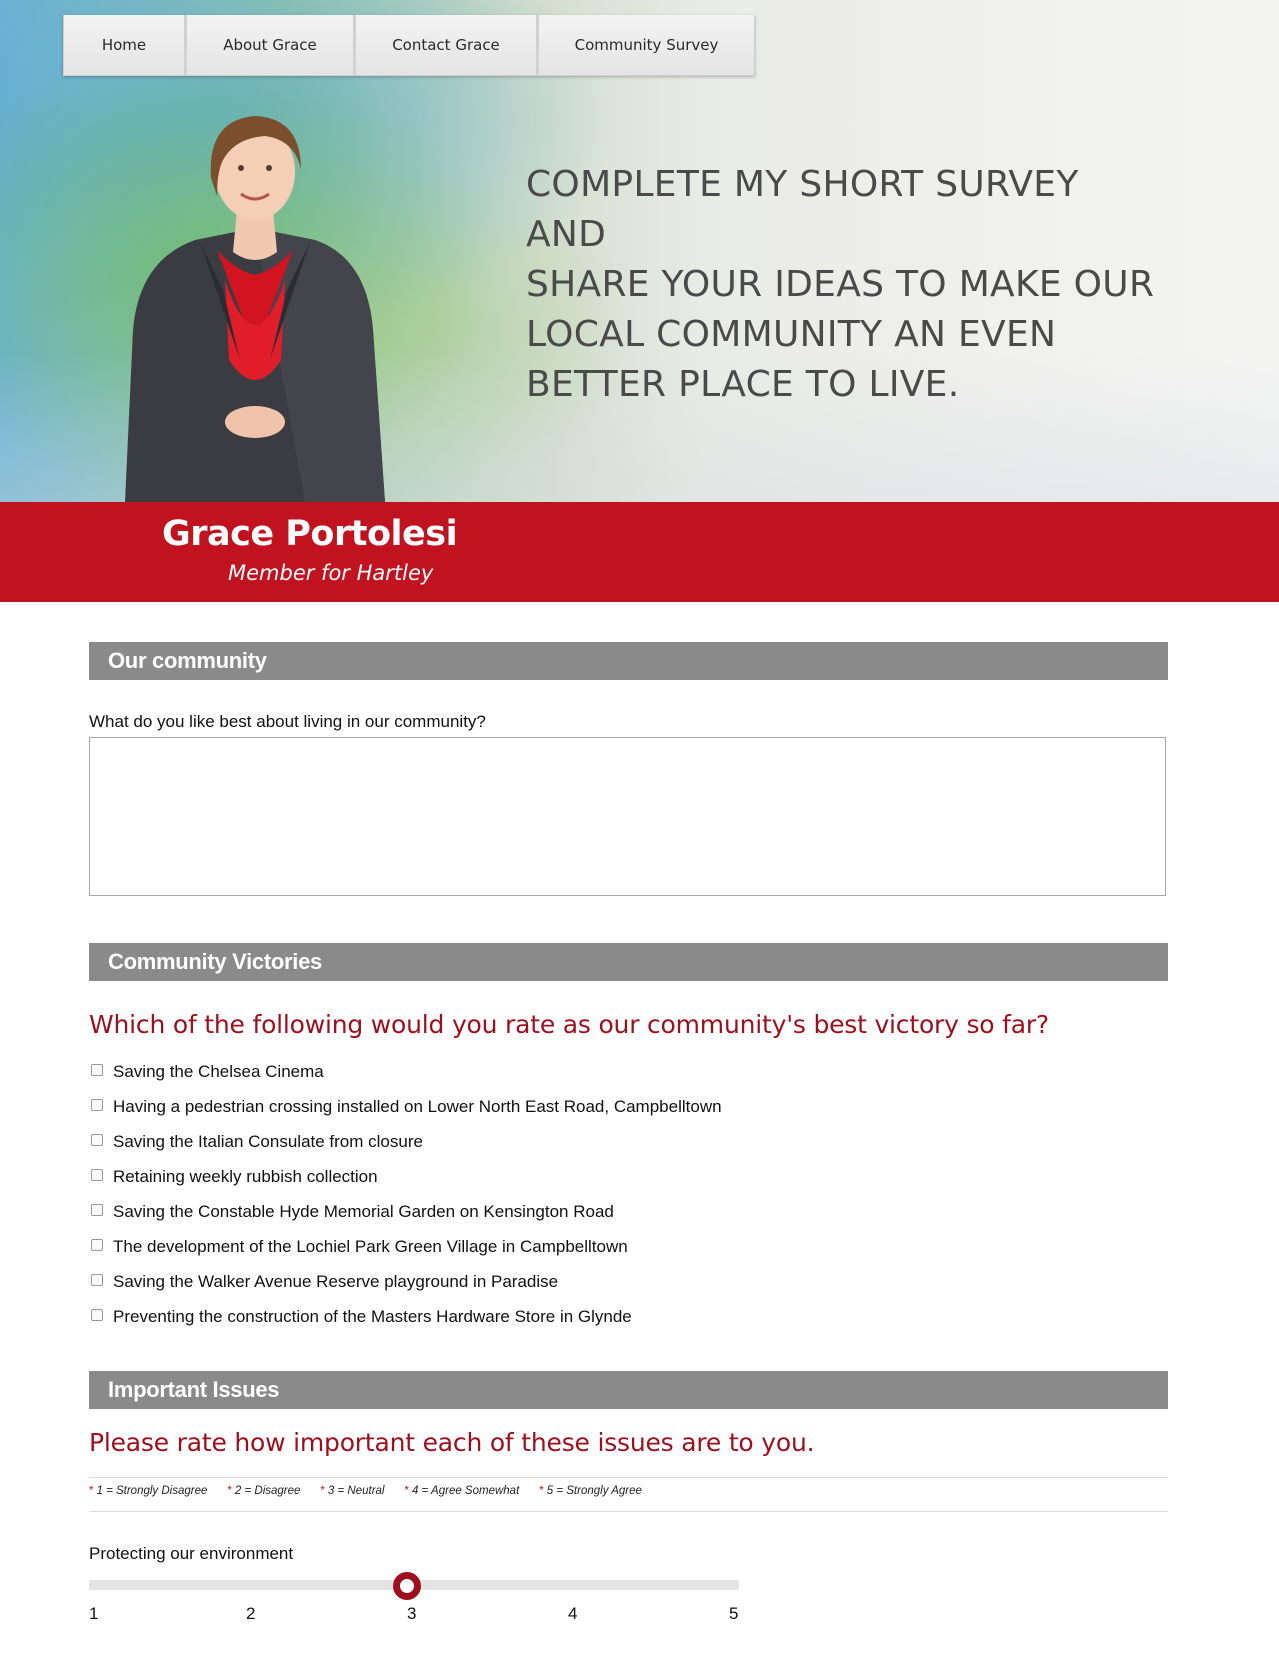  Describe the element at coordinates (590, 1491) in the screenshot. I see `legend-item: * 5 = Strongly Agree` at that location.